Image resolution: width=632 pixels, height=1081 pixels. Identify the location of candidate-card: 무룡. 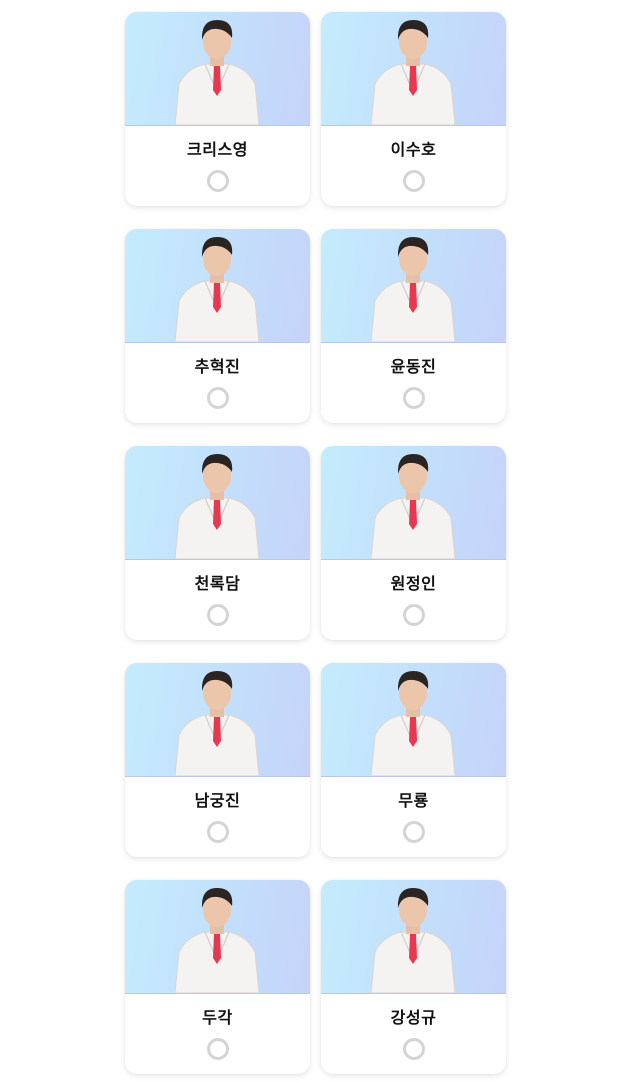
(413, 760).